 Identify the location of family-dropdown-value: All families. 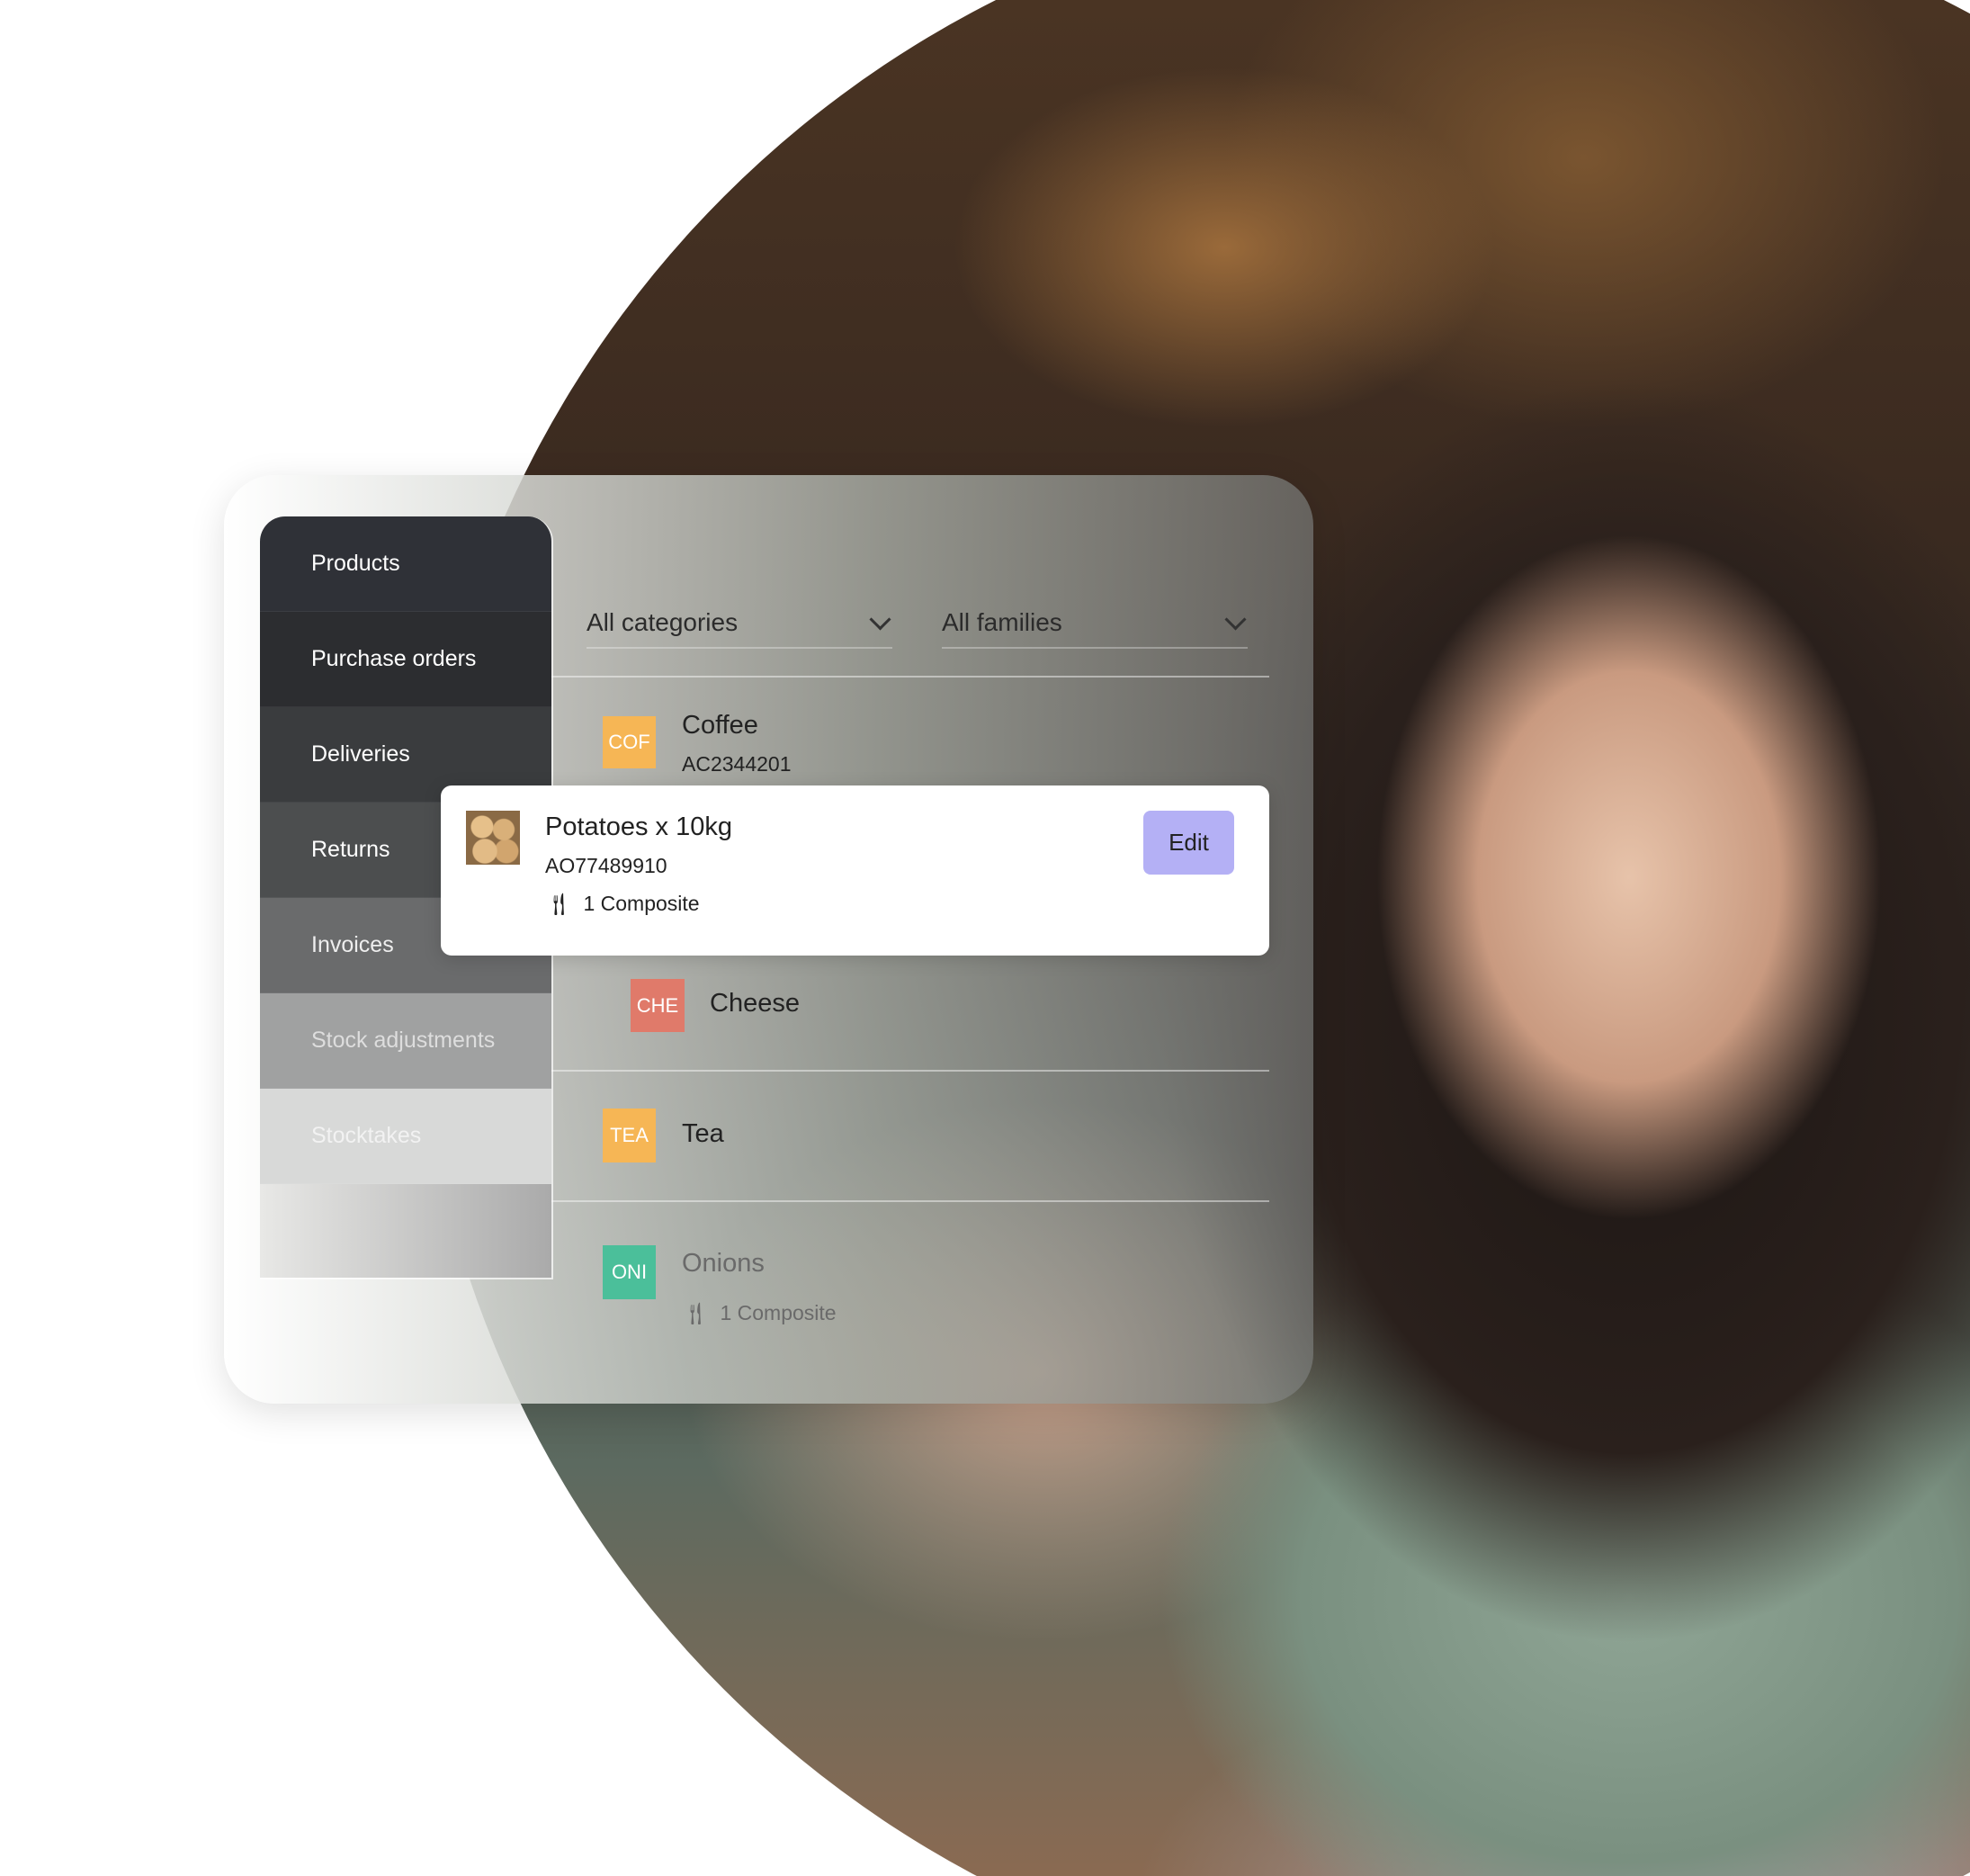
(1002, 622).